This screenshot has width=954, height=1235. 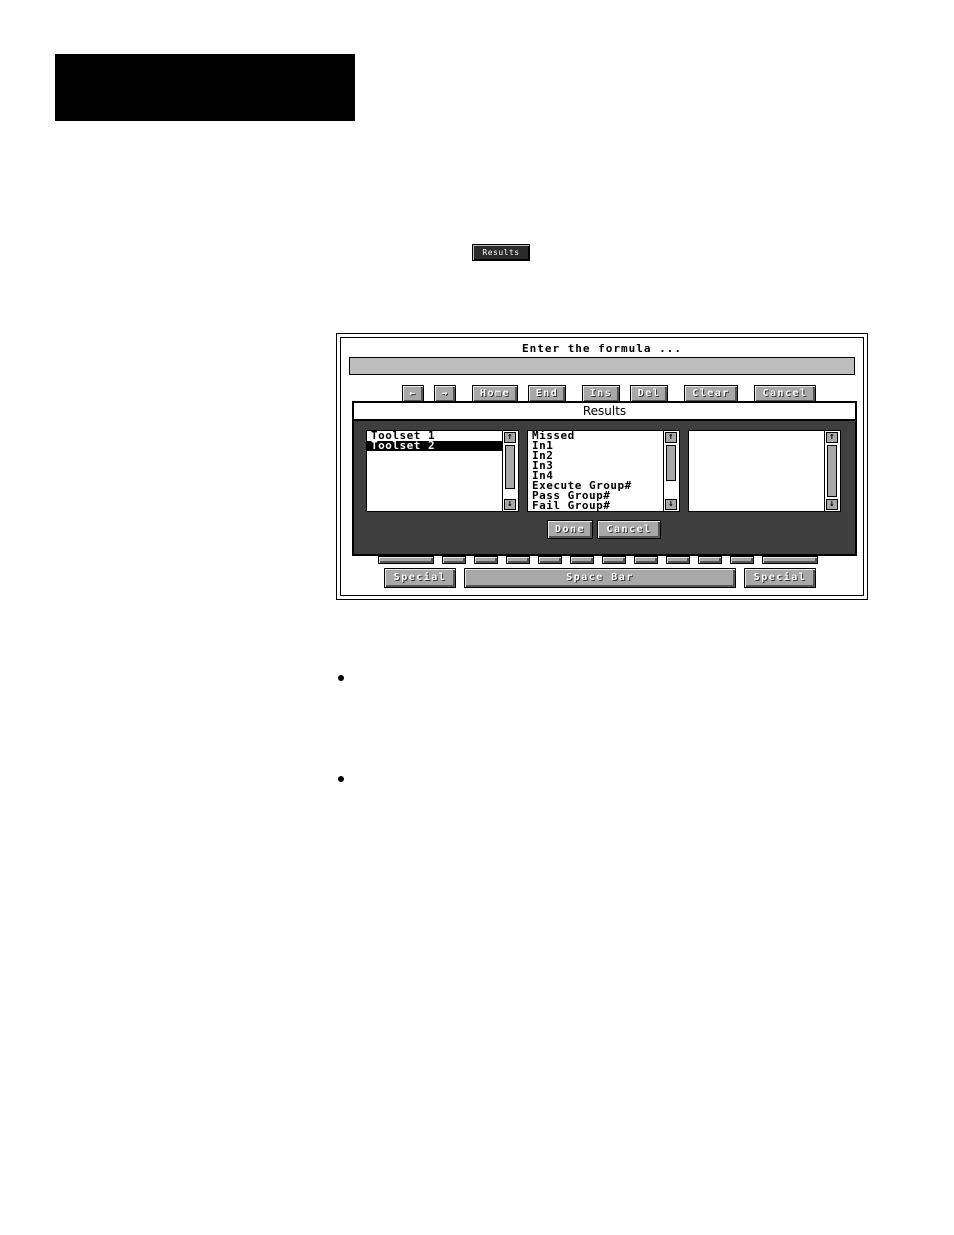 I want to click on results-button-illustration: Results, so click(x=501, y=252).